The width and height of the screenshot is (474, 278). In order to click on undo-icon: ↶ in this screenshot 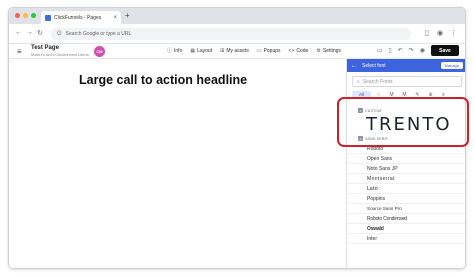, I will do `click(400, 50)`.